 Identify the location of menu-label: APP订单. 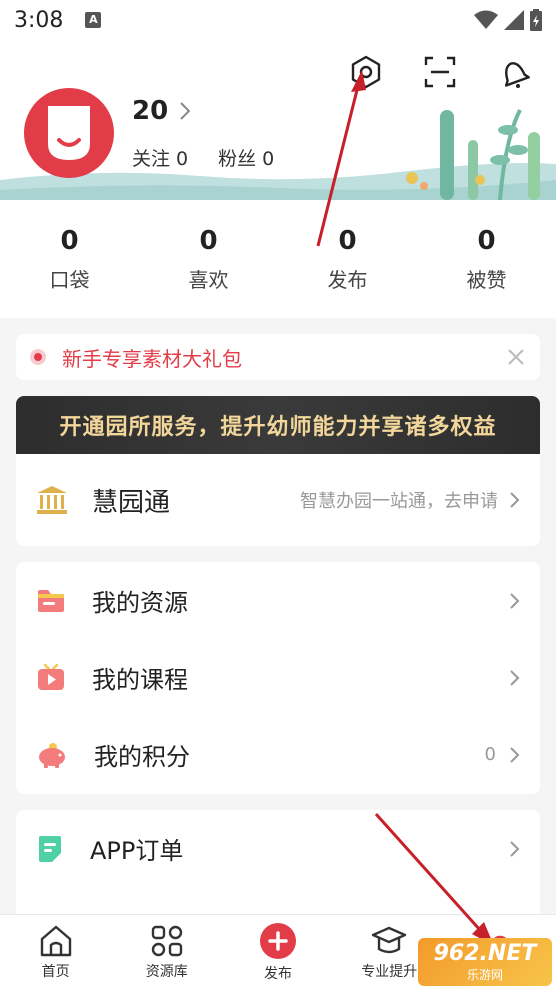
(137, 851).